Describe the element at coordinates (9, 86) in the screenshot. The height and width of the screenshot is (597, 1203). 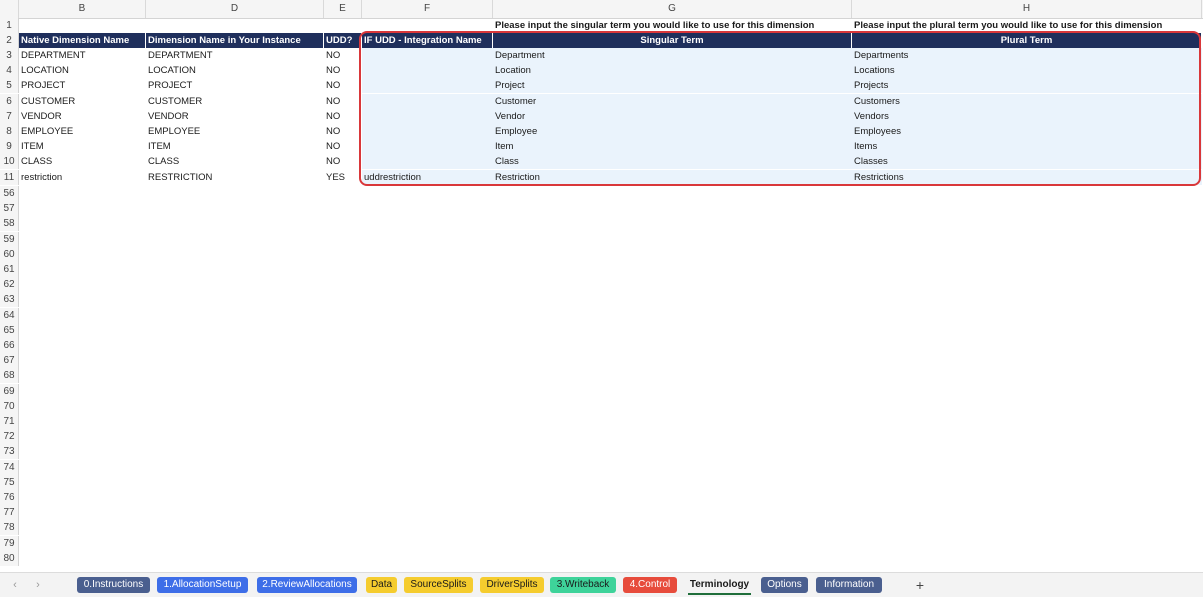
I see `row-number: 5` at that location.